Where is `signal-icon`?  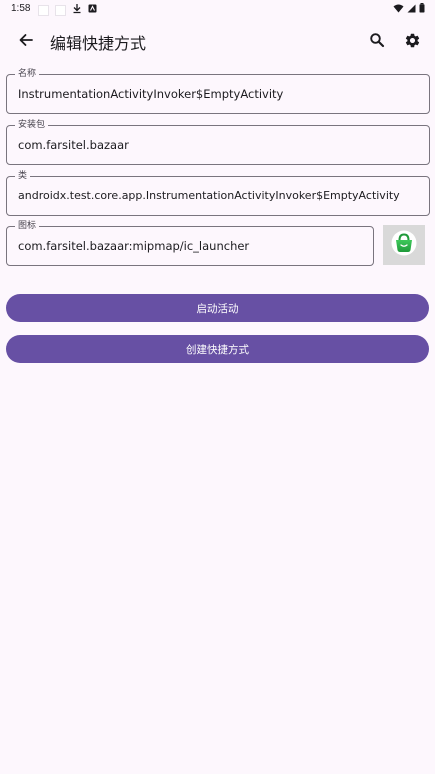 signal-icon is located at coordinates (411, 10).